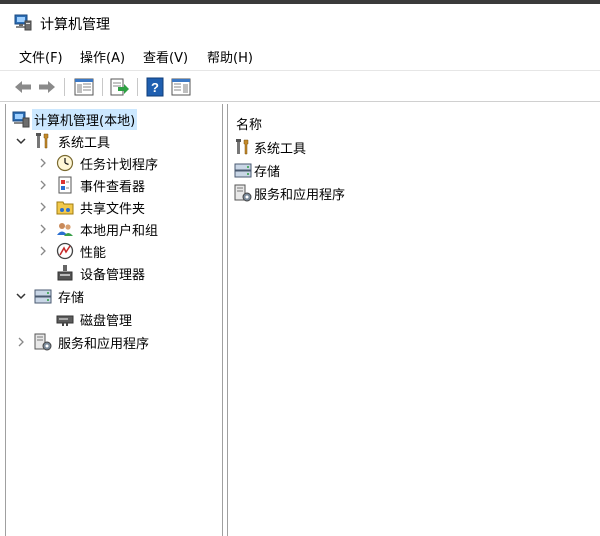  I want to click on list-item-services-applications: 服务和应用程序, so click(334, 193).